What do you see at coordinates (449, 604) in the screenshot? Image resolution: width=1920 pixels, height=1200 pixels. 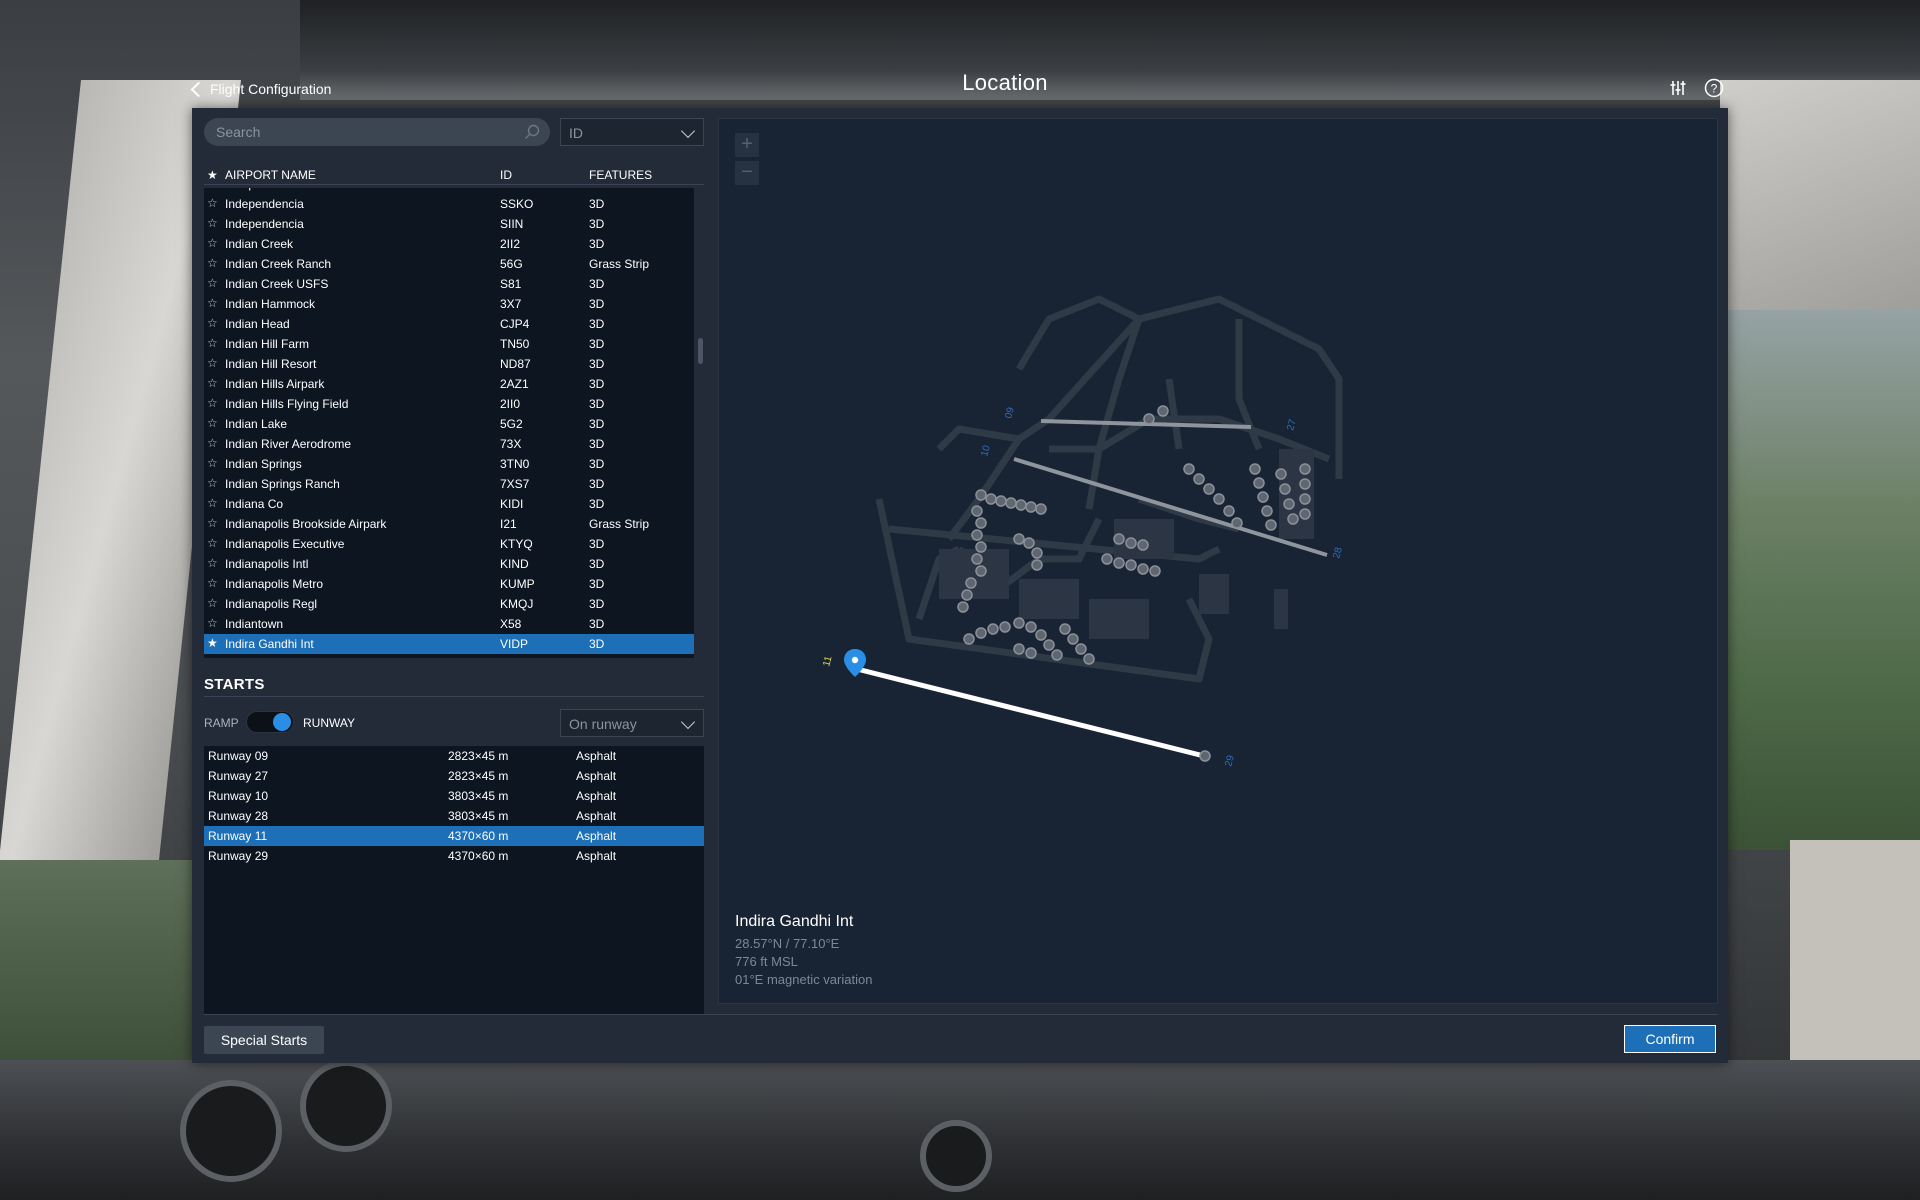 I see `airport-row: ☆ Indianapolis Regl KMQJ 3D` at bounding box center [449, 604].